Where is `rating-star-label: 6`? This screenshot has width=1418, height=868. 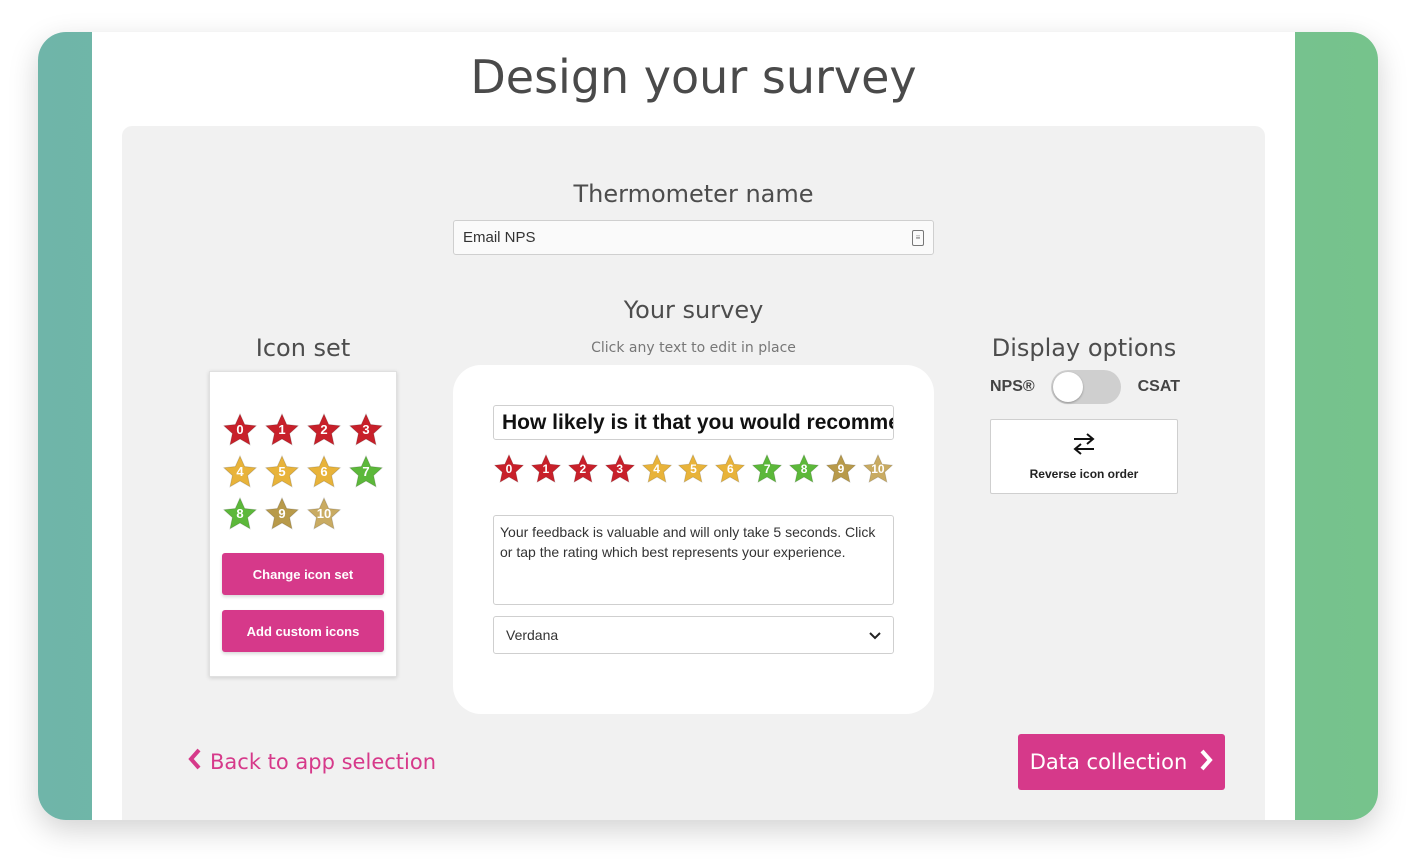 rating-star-label: 6 is located at coordinates (730, 469).